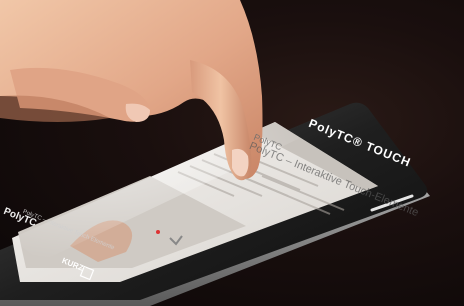 The width and height of the screenshot is (464, 306). What do you see at coordinates (158, 232) in the screenshot?
I see `red-indicator` at bounding box center [158, 232].